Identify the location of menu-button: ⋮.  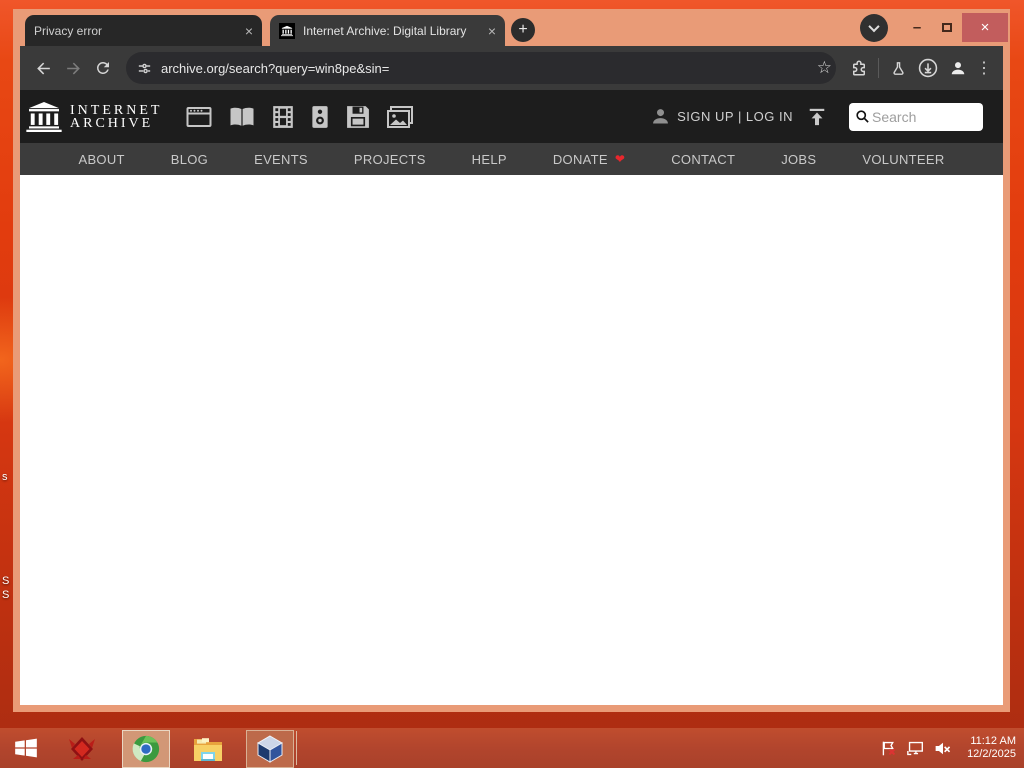
(984, 68).